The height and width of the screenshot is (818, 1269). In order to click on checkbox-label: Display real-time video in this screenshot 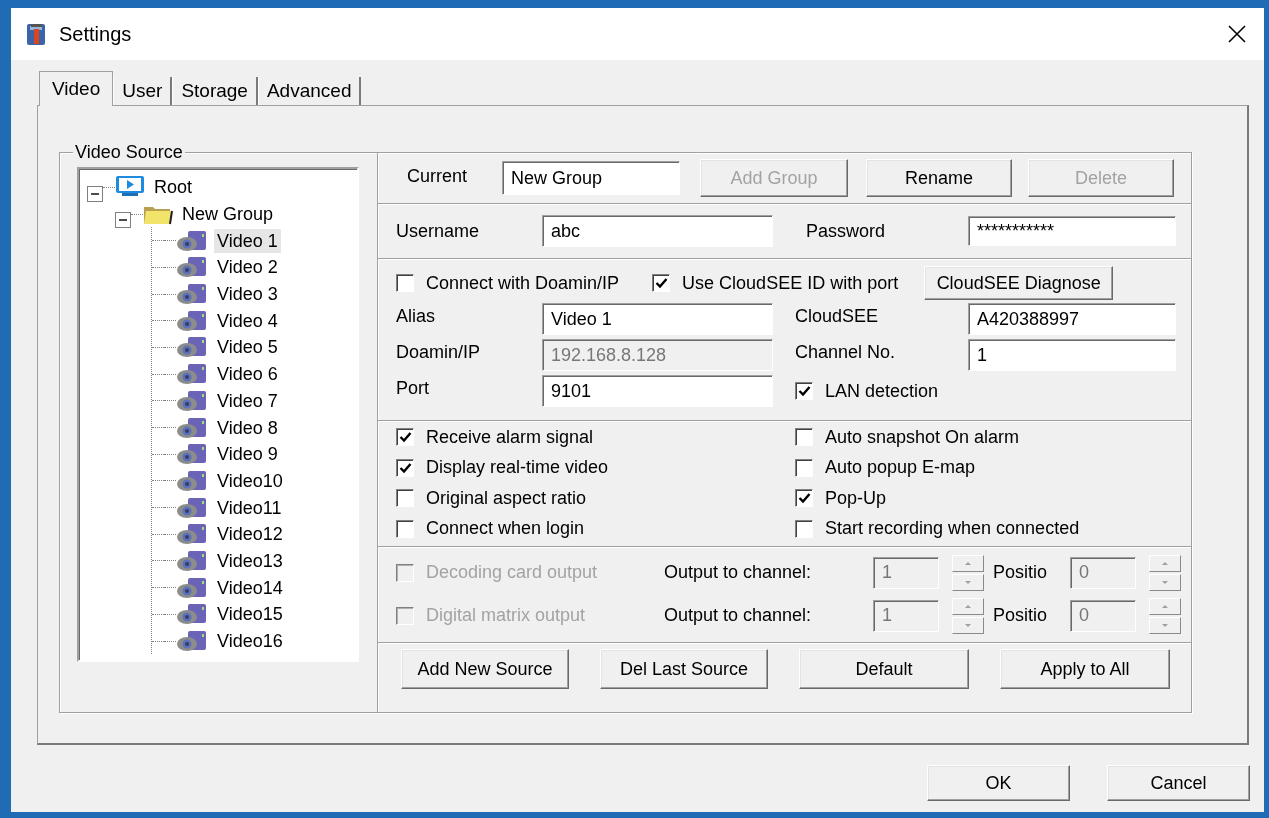, I will do `click(517, 468)`.